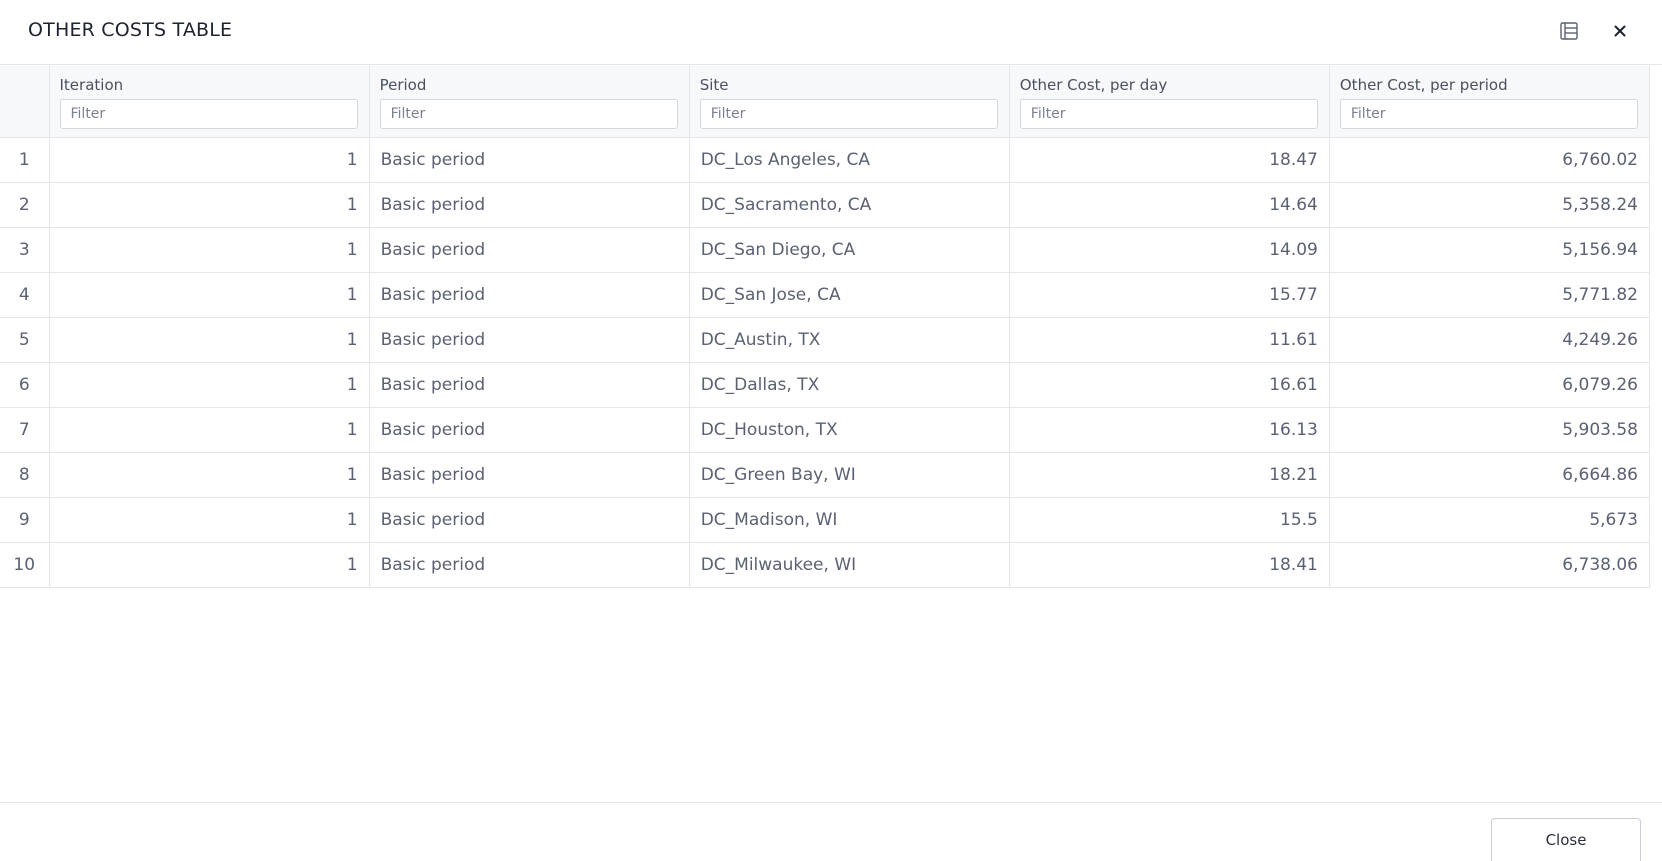 The height and width of the screenshot is (861, 1662). Describe the element at coordinates (1566, 839) in the screenshot. I see `close-button: Close` at that location.